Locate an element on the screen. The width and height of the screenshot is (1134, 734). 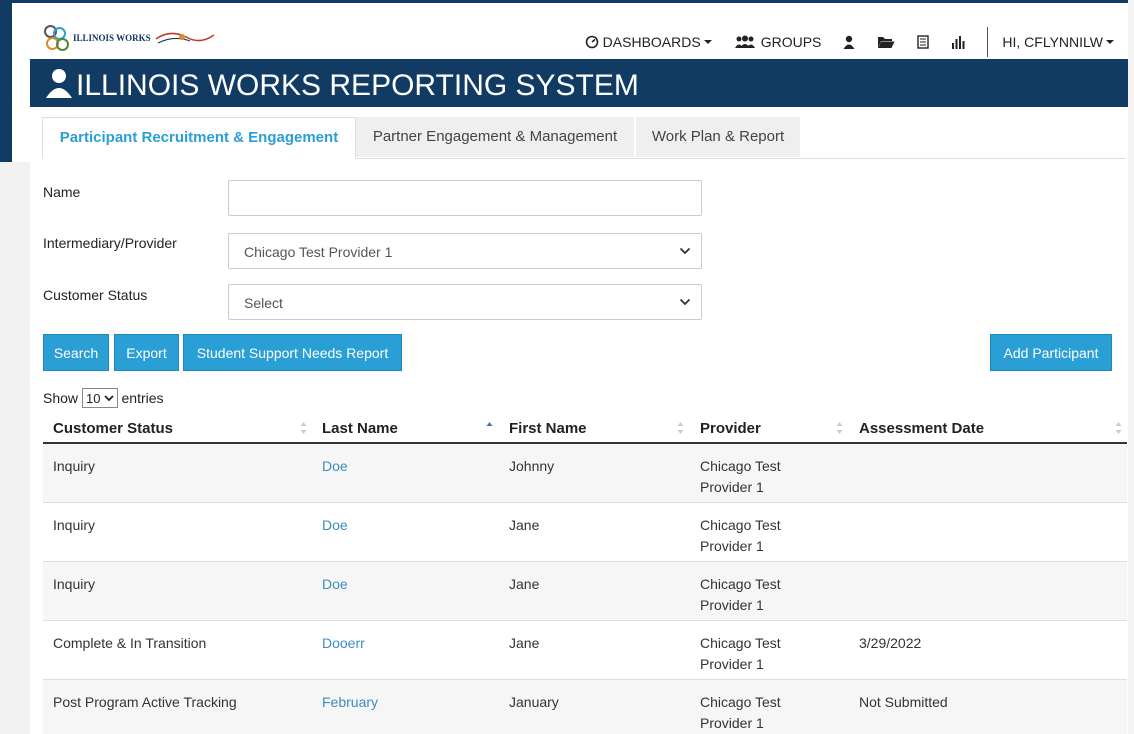
tab-partner-engagement: Partner Engagement & Management is located at coordinates (495, 137).